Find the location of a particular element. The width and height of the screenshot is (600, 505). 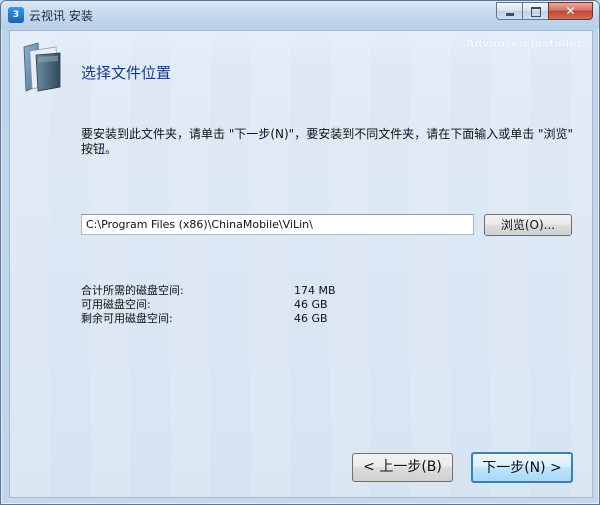

minimize-icon is located at coordinates (510, 14).